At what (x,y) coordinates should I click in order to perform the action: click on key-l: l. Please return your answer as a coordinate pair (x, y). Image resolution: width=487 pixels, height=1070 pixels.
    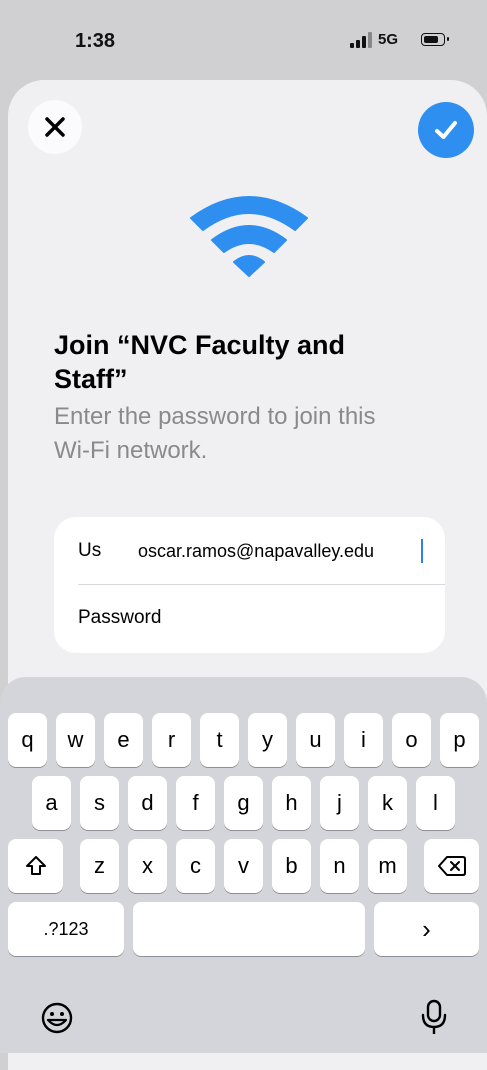
    Looking at the image, I should click on (435, 803).